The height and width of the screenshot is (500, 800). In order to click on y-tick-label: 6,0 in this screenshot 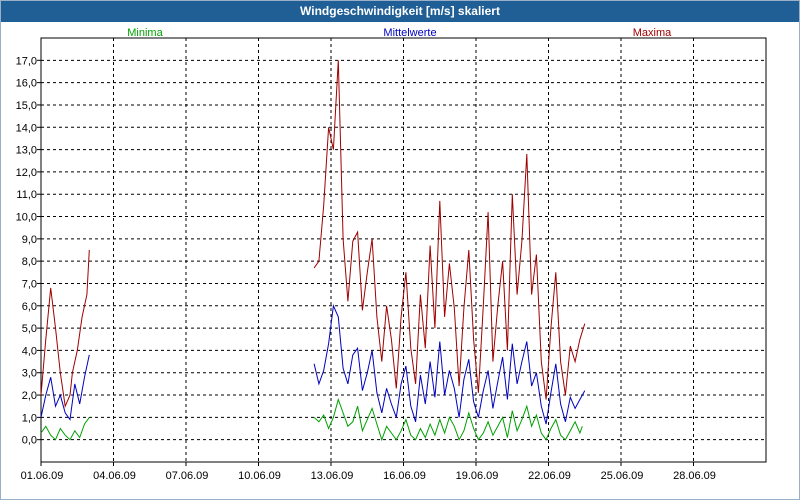, I will do `click(29, 307)`.